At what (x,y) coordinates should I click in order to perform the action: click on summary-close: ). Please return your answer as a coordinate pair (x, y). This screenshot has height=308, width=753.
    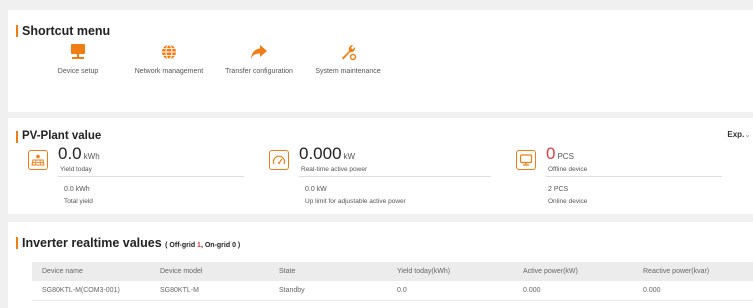
    Looking at the image, I should click on (238, 245).